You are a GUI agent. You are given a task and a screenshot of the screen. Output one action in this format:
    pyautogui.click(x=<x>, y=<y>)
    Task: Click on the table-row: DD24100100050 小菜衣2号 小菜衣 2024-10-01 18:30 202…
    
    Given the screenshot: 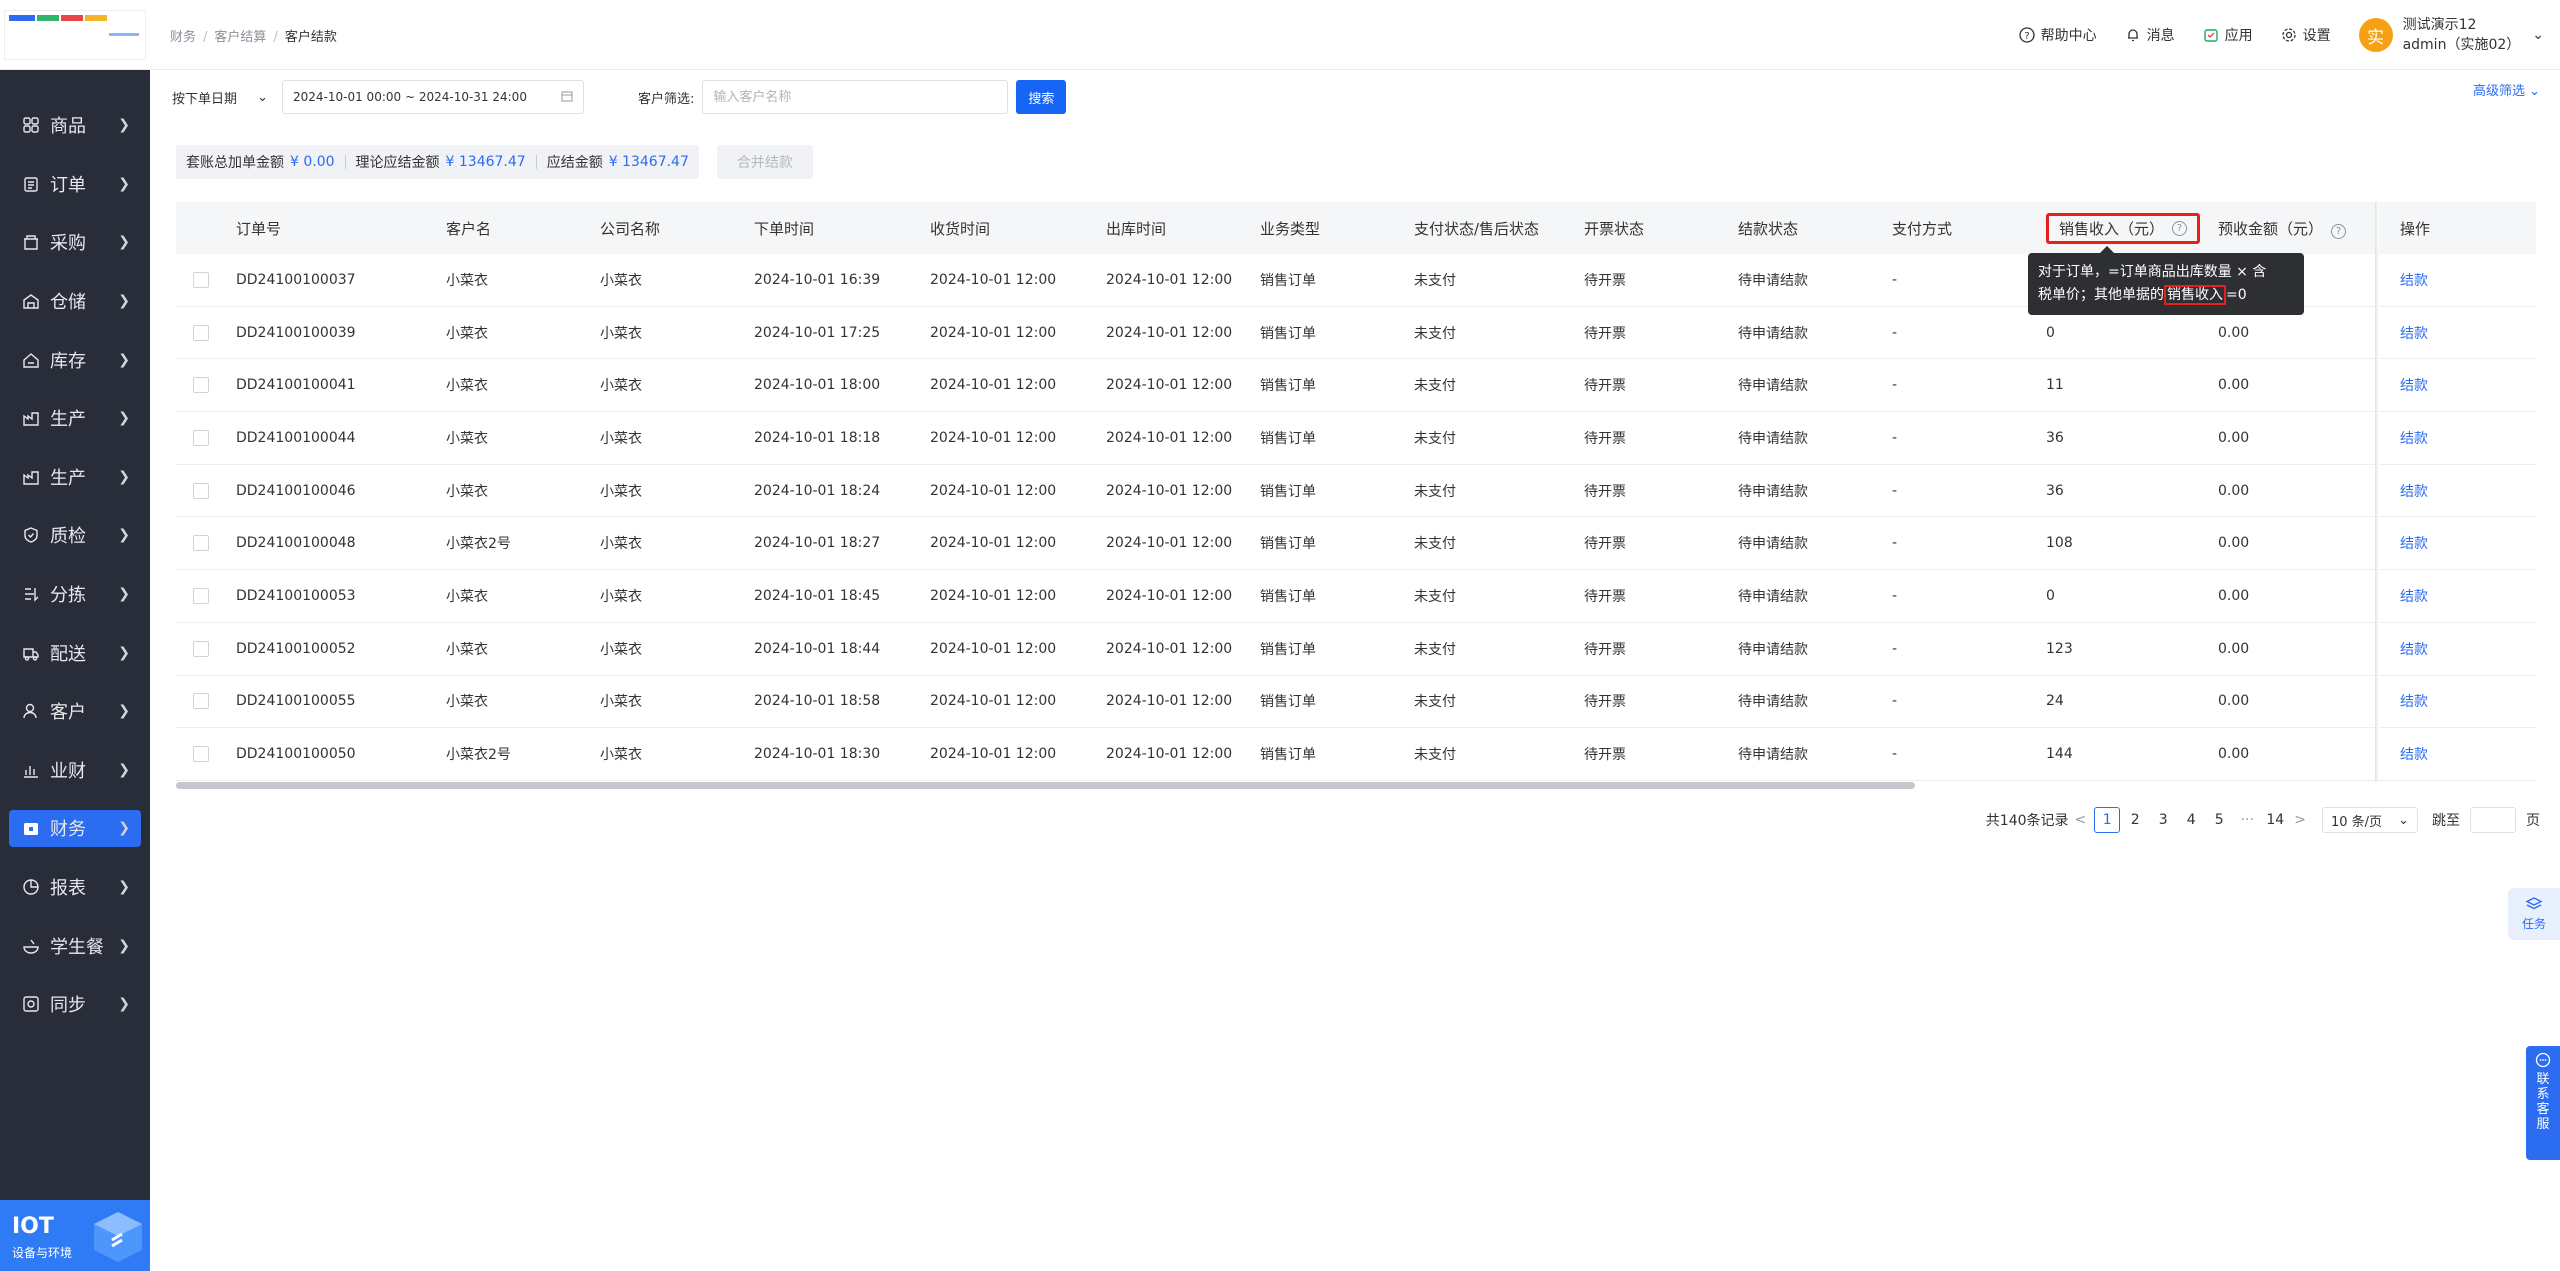 What is the action you would take?
    pyautogui.click(x=1356, y=754)
    